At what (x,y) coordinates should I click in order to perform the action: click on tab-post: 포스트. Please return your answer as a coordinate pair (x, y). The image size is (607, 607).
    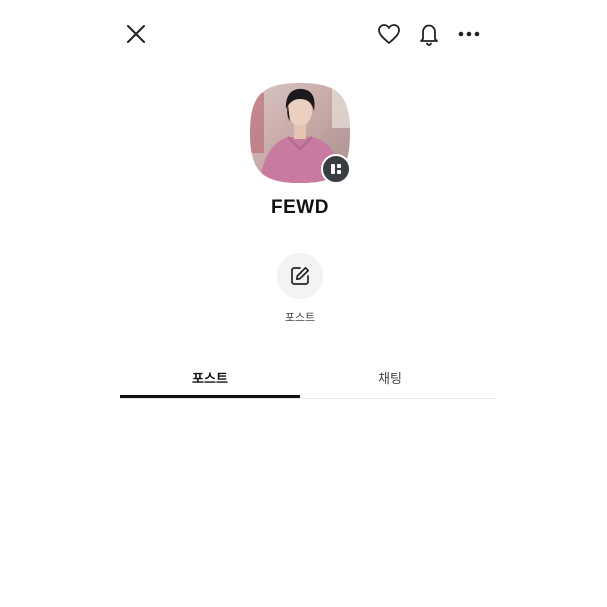
    Looking at the image, I should click on (210, 378).